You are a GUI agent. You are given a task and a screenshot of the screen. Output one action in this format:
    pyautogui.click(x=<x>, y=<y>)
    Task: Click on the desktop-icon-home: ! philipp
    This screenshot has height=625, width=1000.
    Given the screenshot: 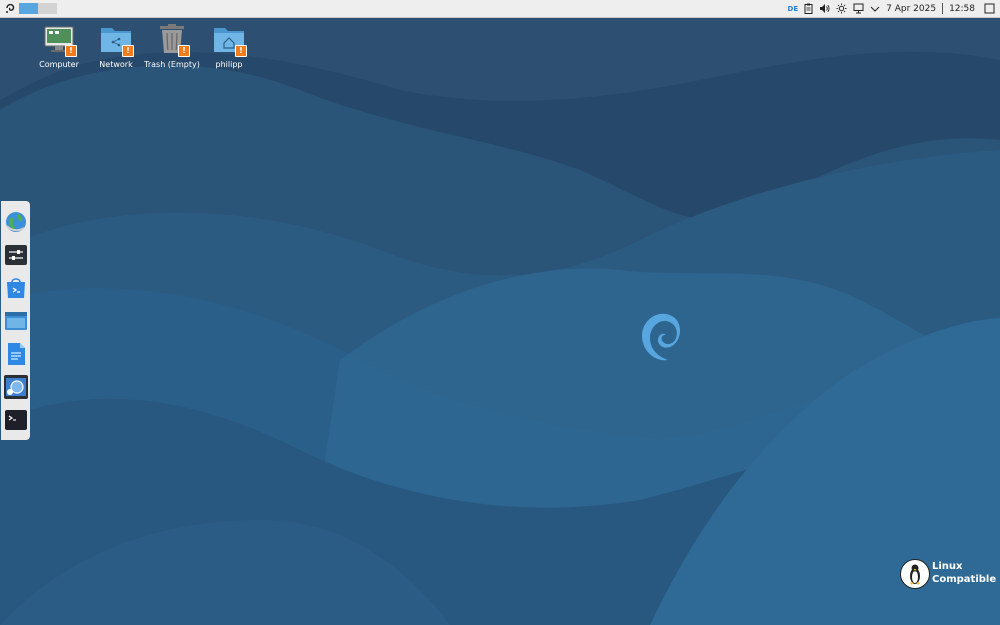 What is the action you would take?
    pyautogui.click(x=229, y=45)
    